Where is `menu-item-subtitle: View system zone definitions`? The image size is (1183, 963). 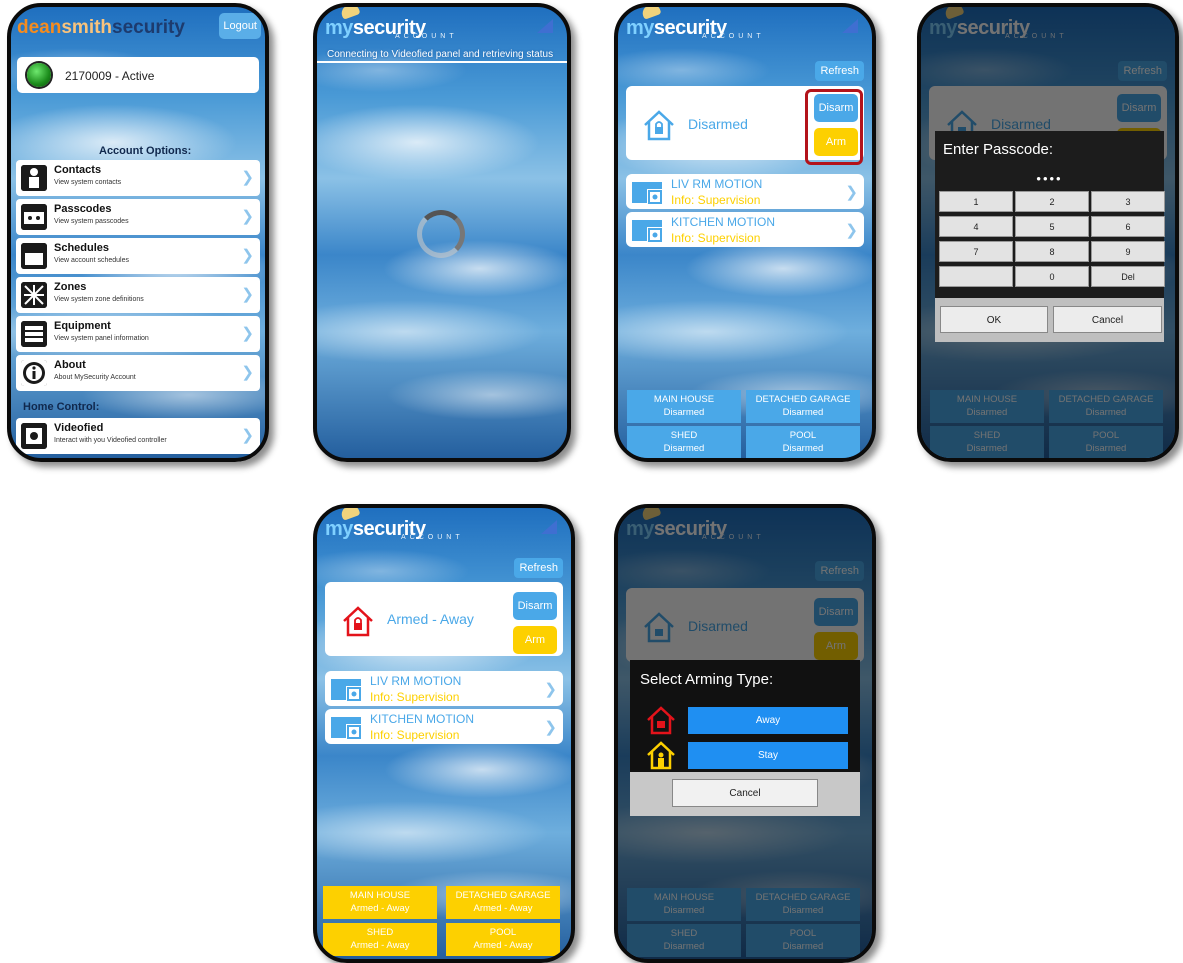 menu-item-subtitle: View system zone definitions is located at coordinates (99, 299).